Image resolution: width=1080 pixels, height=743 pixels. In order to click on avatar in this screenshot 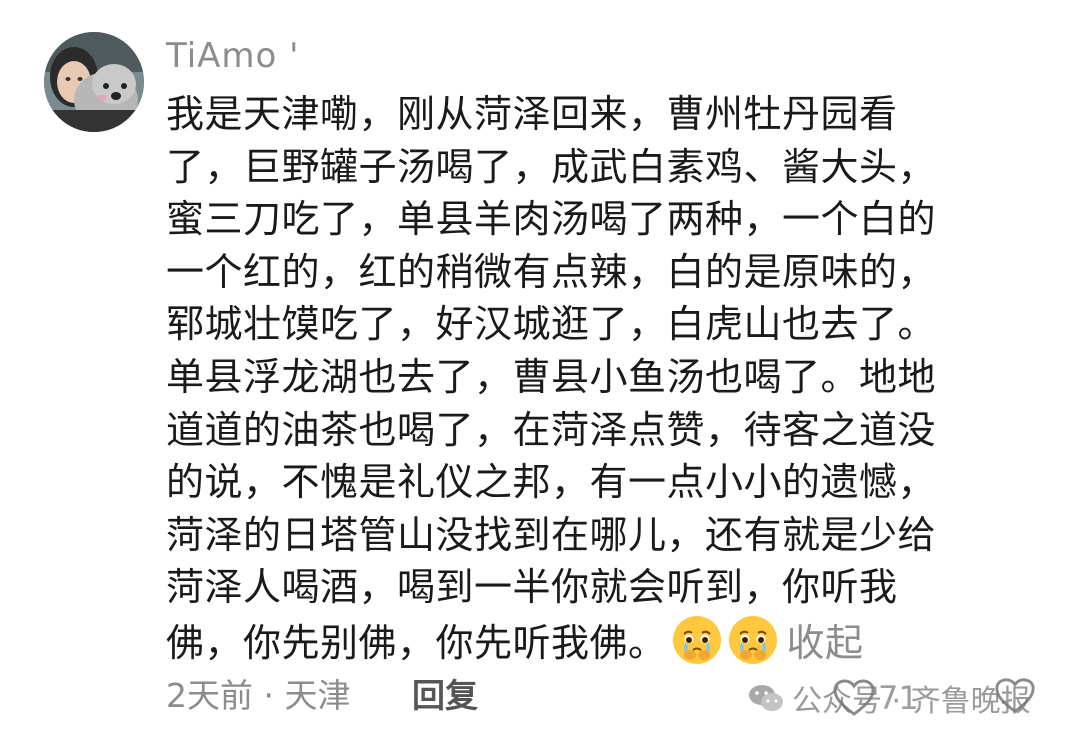, I will do `click(94, 82)`.